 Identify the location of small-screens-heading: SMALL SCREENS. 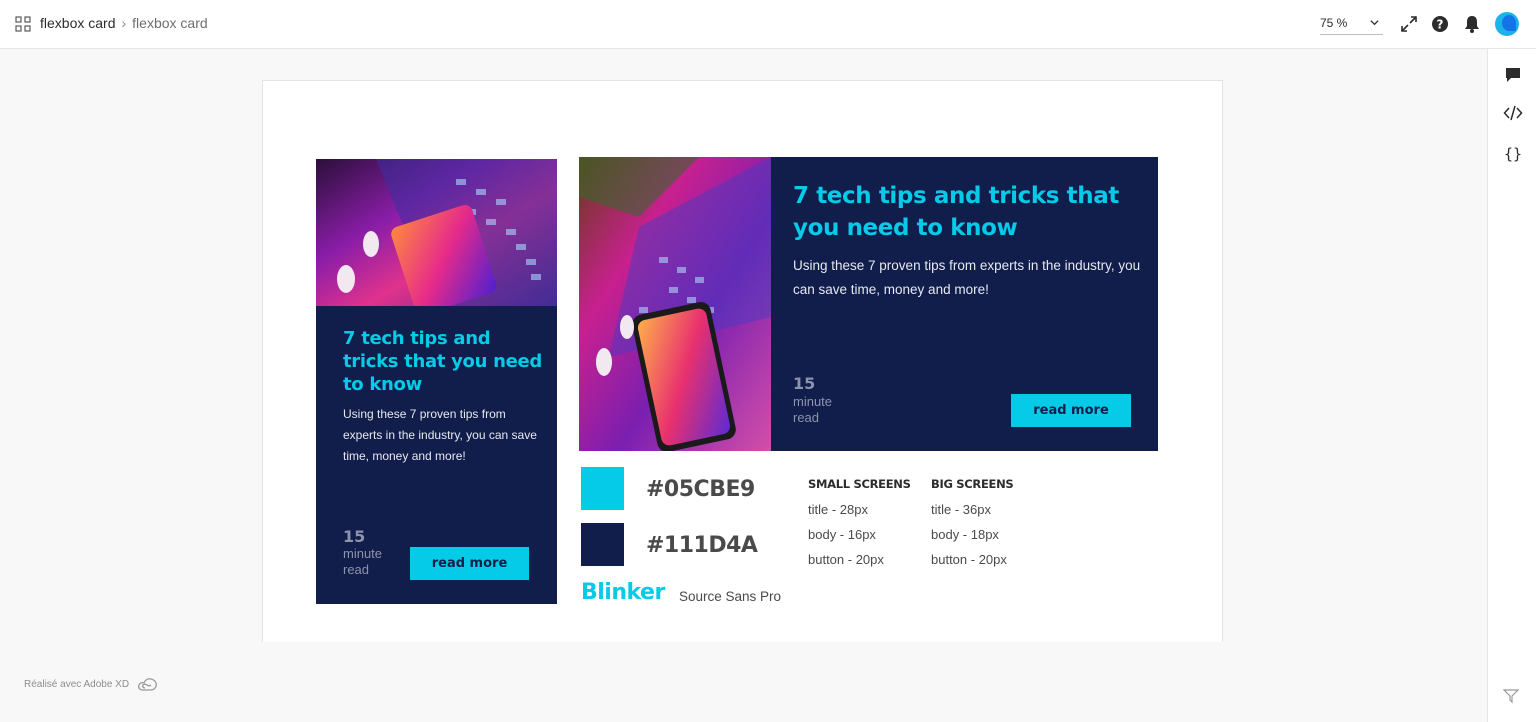
(859, 484).